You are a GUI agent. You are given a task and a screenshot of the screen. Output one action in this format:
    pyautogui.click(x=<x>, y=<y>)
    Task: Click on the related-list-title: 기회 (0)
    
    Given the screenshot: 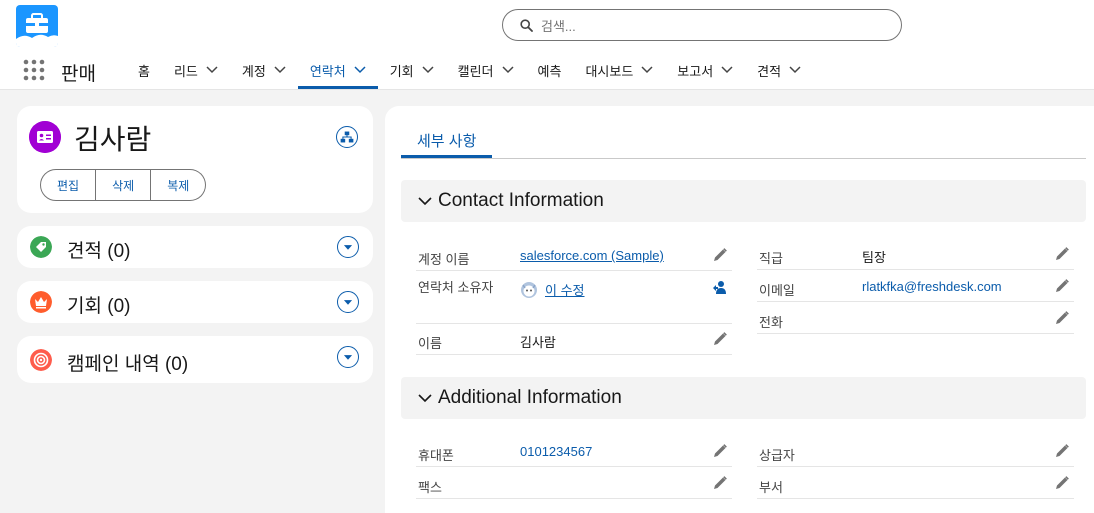 What is the action you would take?
    pyautogui.click(x=99, y=306)
    